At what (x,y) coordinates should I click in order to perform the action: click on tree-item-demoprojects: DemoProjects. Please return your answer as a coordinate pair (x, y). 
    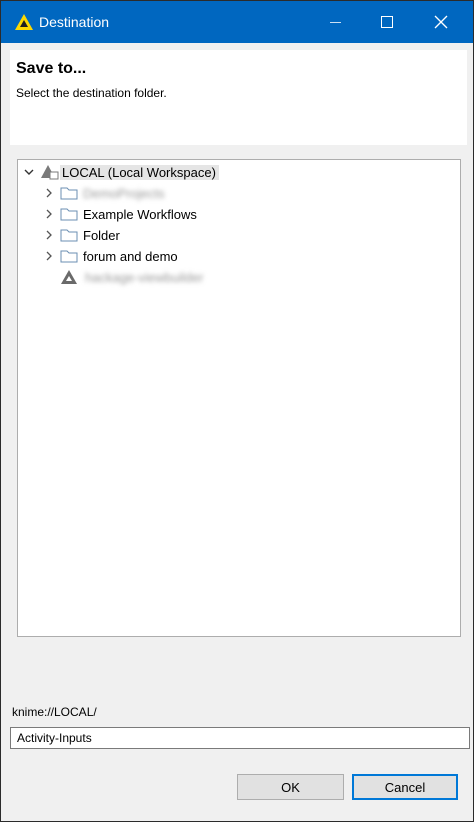
    Looking at the image, I should click on (103, 193).